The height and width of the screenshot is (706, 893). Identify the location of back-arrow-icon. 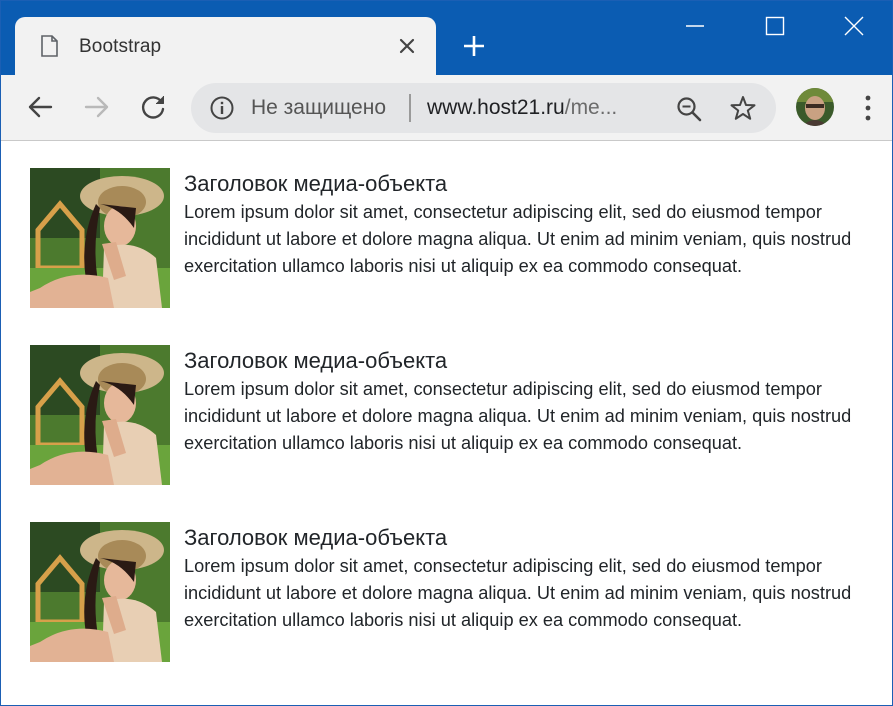
(40, 107).